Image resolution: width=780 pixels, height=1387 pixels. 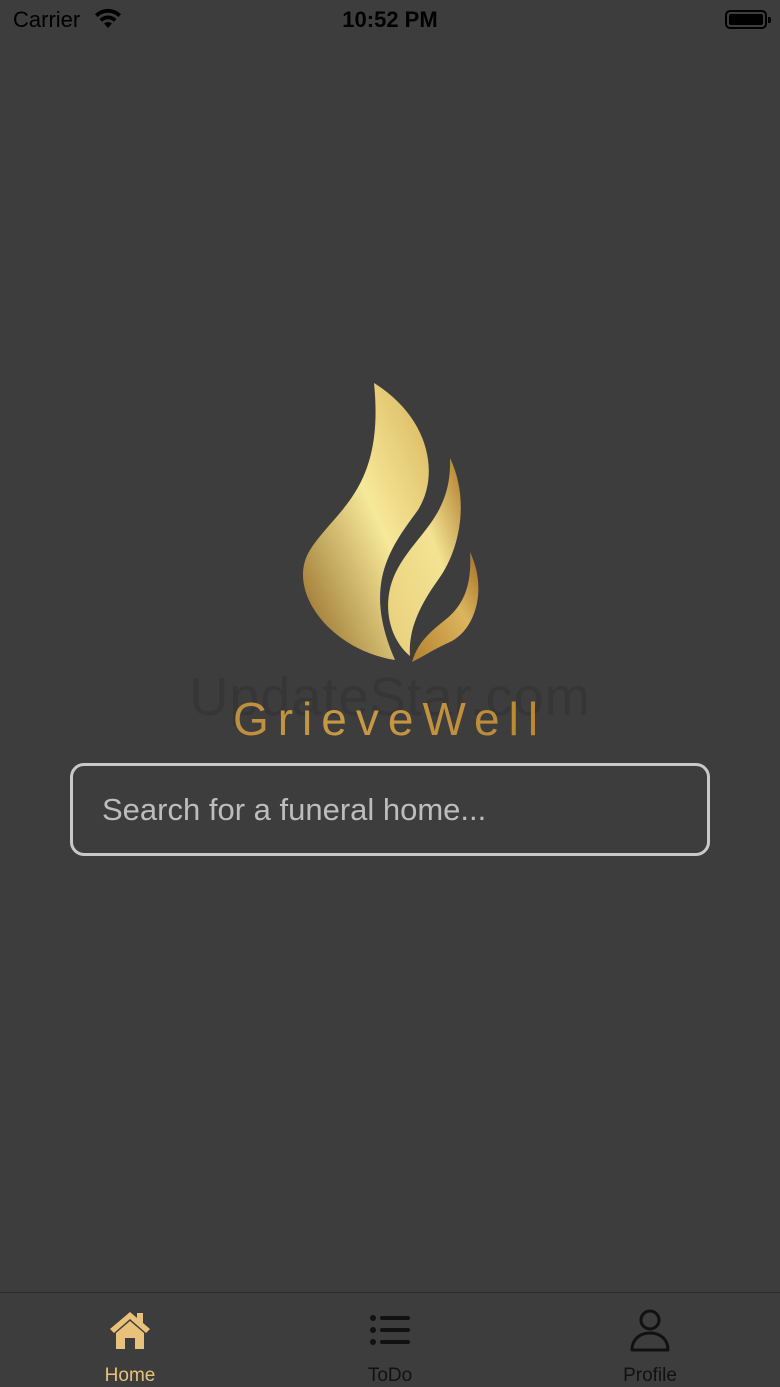 I want to click on status-bar: Carrier 10:52 PM, so click(x=390, y=20).